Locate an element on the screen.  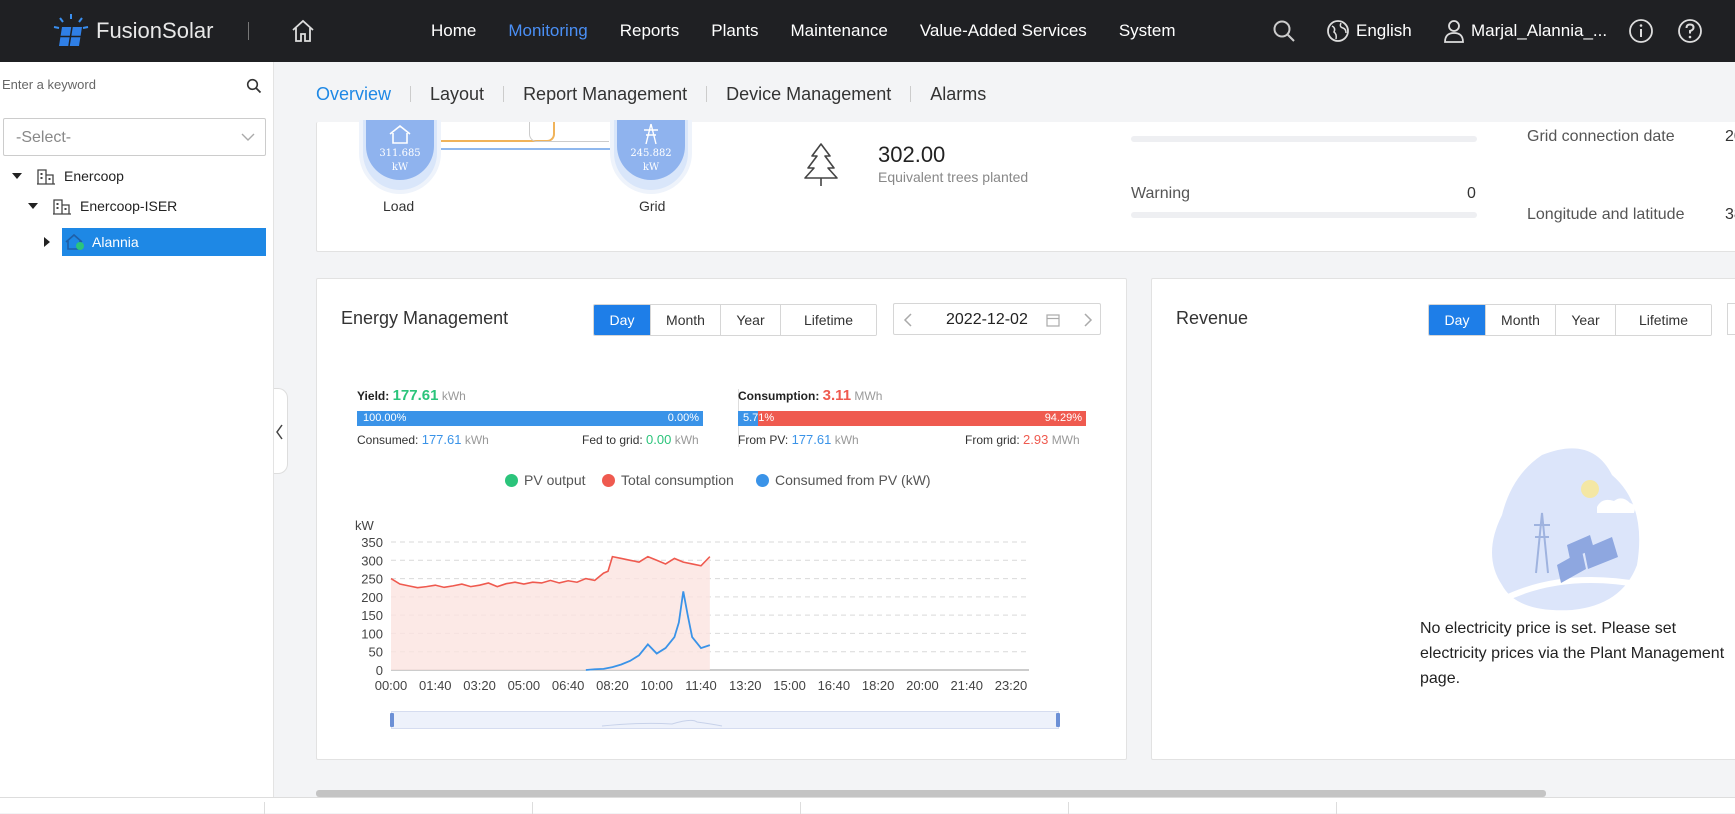
tab-overview: Overview is located at coordinates (353, 94).